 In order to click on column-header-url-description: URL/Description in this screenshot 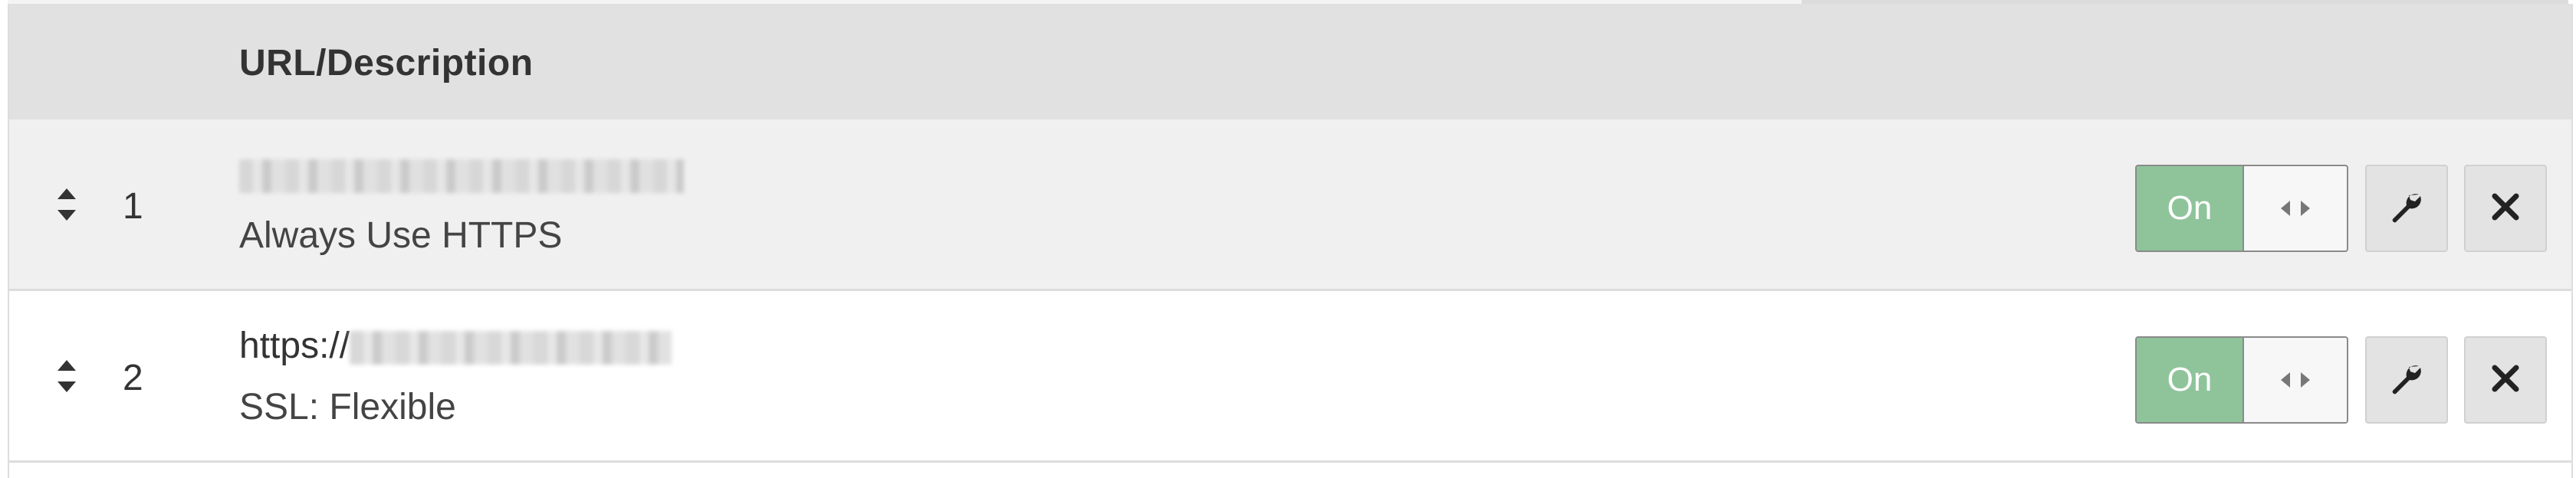, I will do `click(386, 63)`.